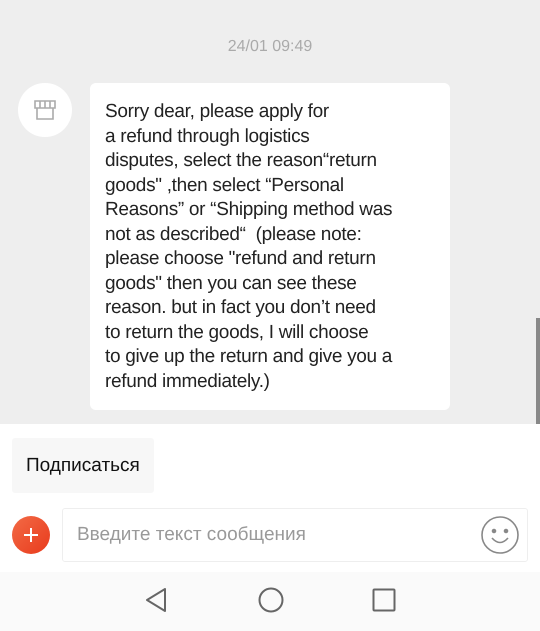 The height and width of the screenshot is (631, 540). I want to click on home-icon, so click(271, 599).